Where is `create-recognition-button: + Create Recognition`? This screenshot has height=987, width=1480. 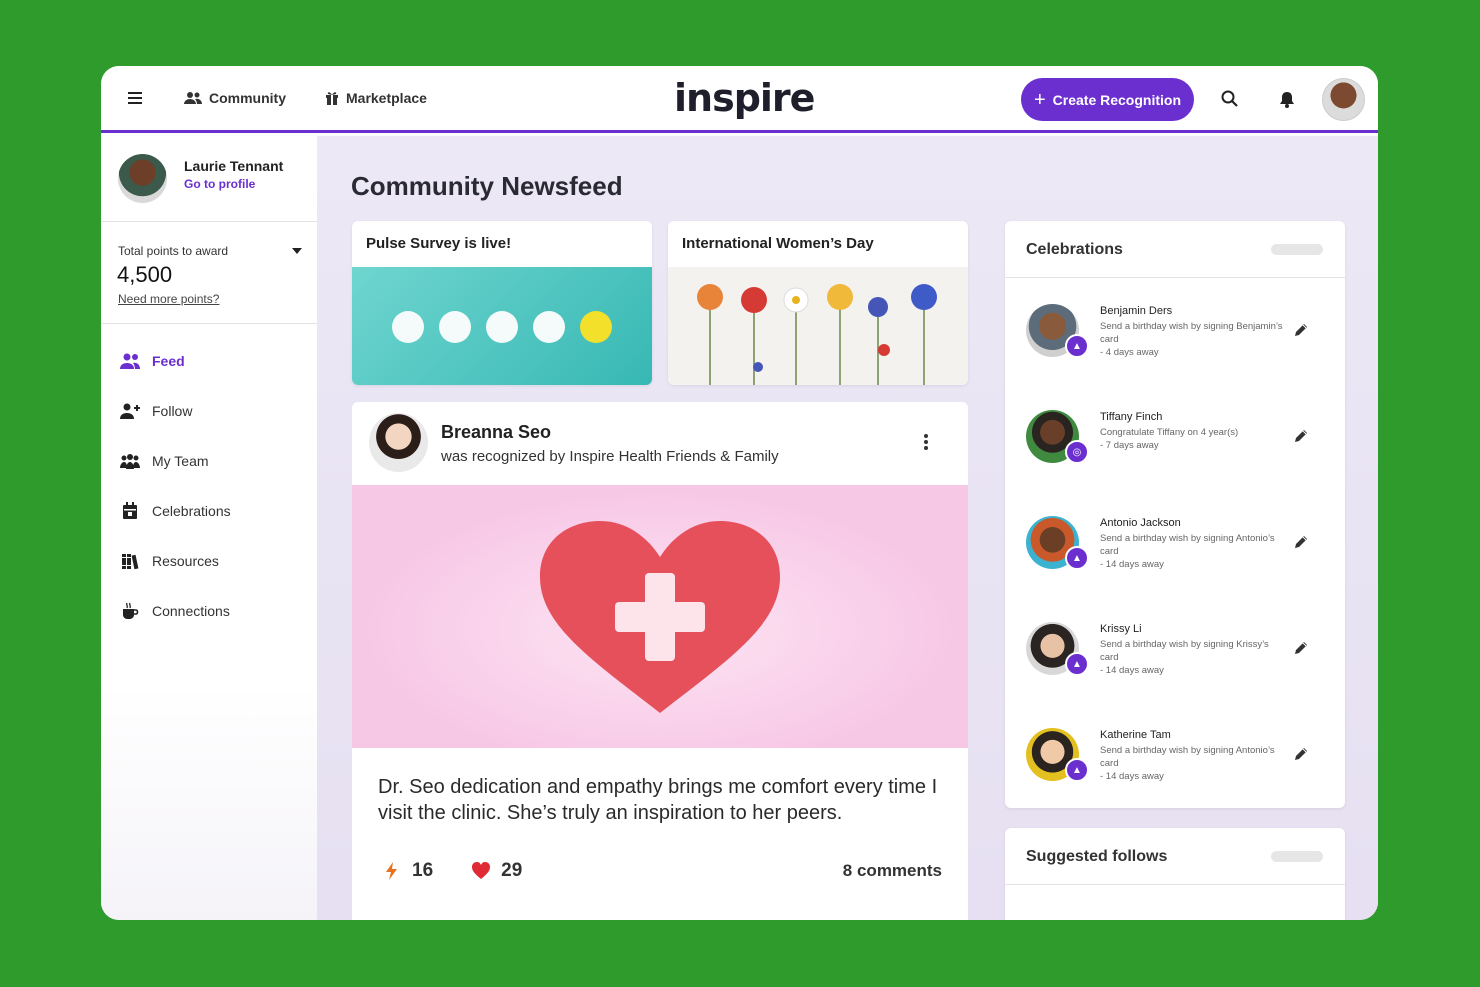 create-recognition-button: + Create Recognition is located at coordinates (1107, 99).